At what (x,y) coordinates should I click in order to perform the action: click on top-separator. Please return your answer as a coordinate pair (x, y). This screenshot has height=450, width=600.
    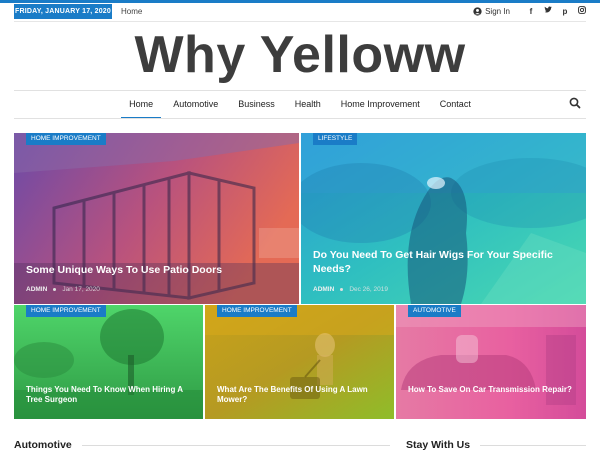
    Looking at the image, I should click on (300, 21).